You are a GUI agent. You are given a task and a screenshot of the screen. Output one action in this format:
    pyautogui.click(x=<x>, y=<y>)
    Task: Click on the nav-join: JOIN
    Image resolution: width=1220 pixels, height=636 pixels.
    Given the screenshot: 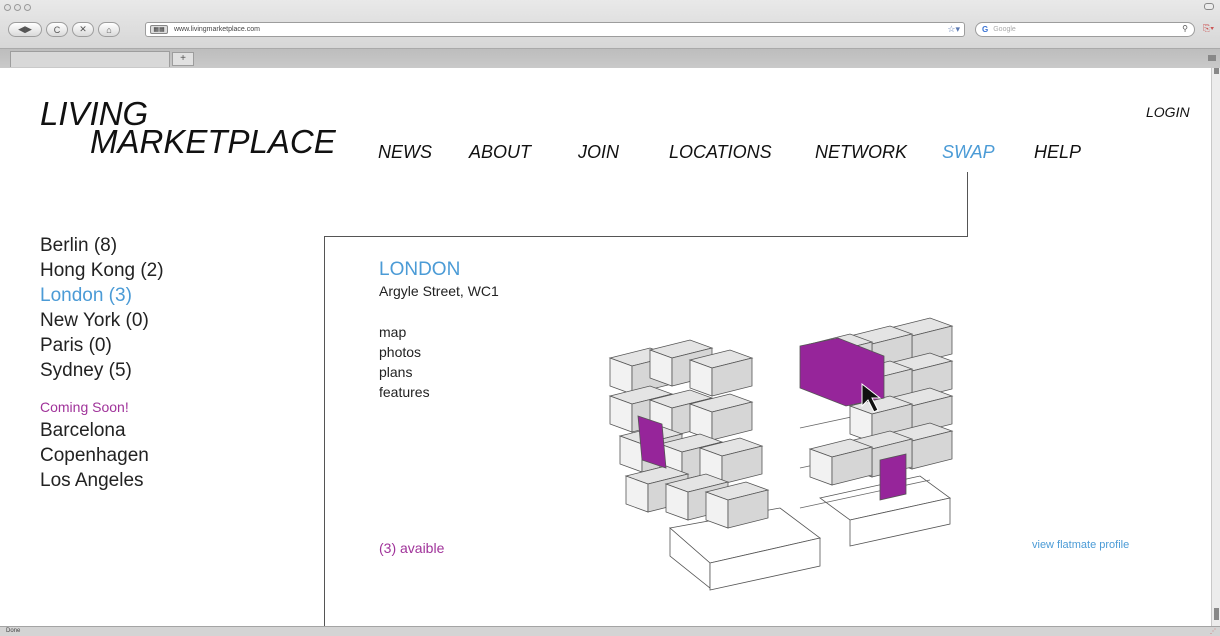 What is the action you would take?
    pyautogui.click(x=598, y=152)
    